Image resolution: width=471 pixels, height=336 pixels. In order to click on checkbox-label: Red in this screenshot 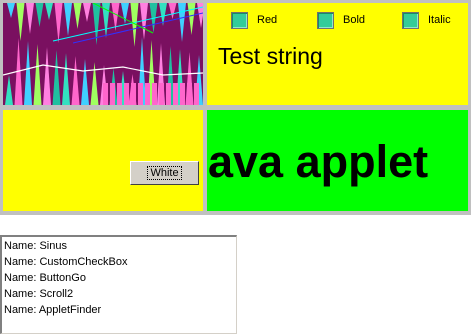, I will do `click(267, 20)`.